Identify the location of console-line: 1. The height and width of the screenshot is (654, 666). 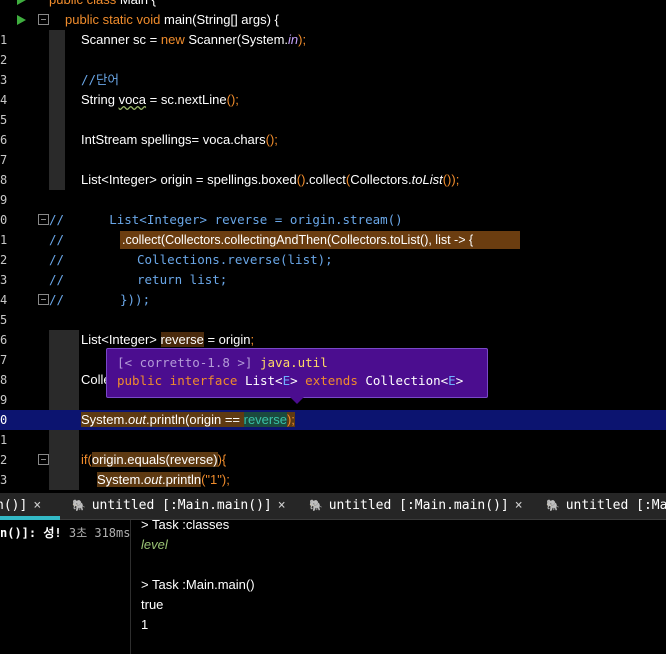
(145, 624).